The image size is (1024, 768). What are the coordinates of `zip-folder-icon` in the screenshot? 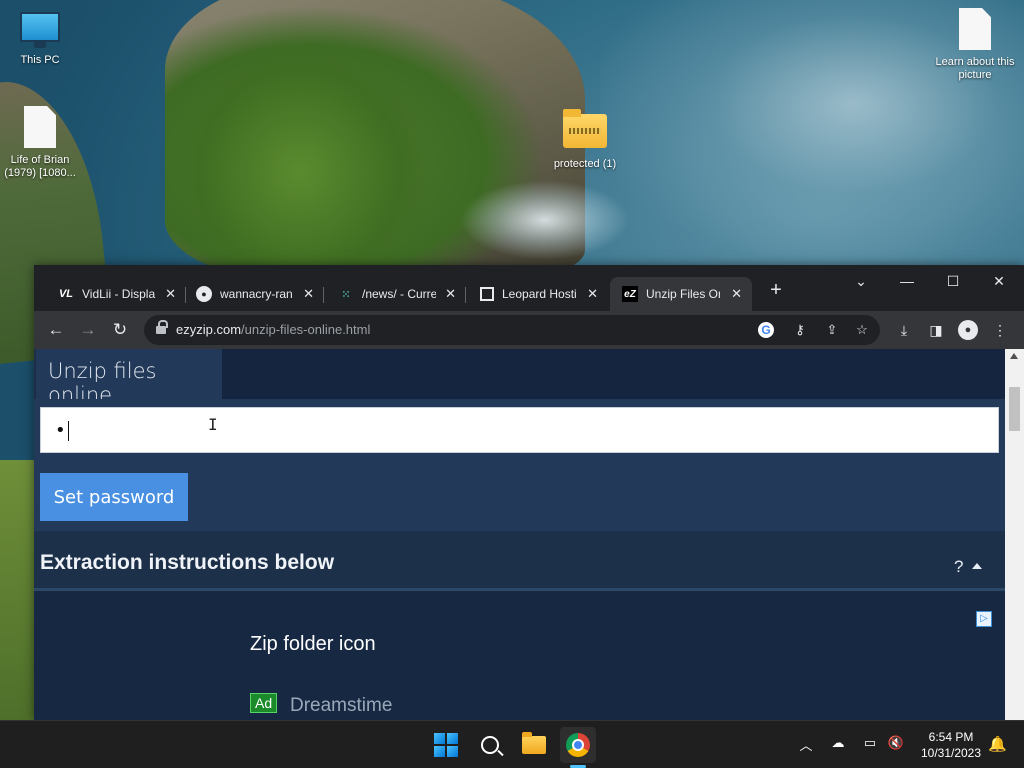 It's located at (585, 128).